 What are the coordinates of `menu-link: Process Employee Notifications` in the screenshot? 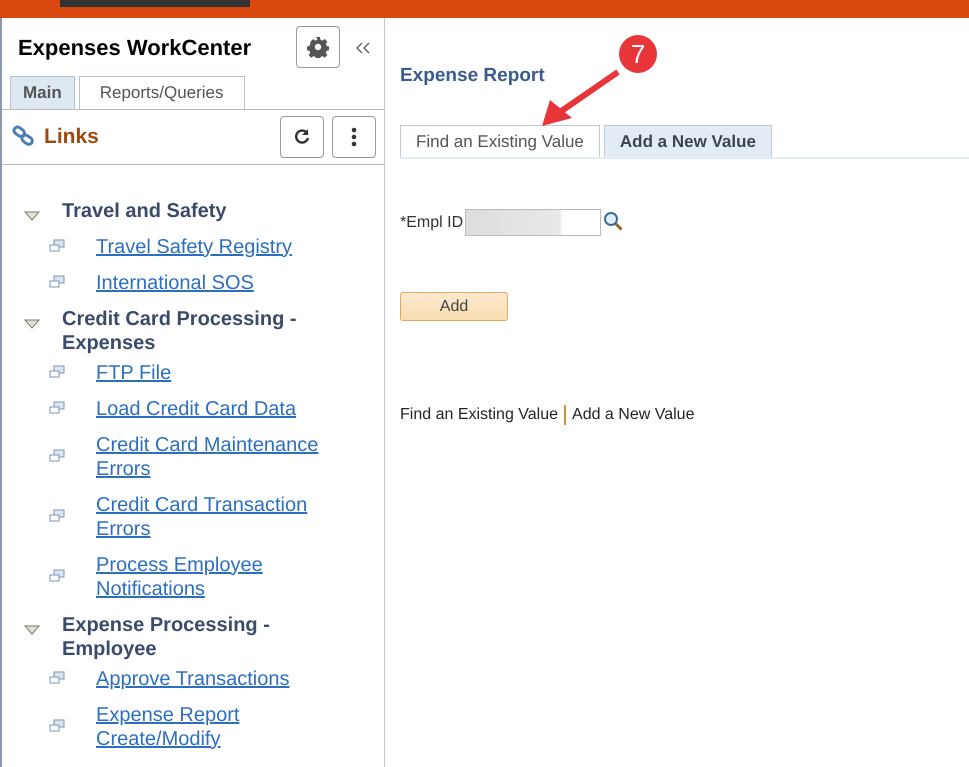 It's located at (221, 576).